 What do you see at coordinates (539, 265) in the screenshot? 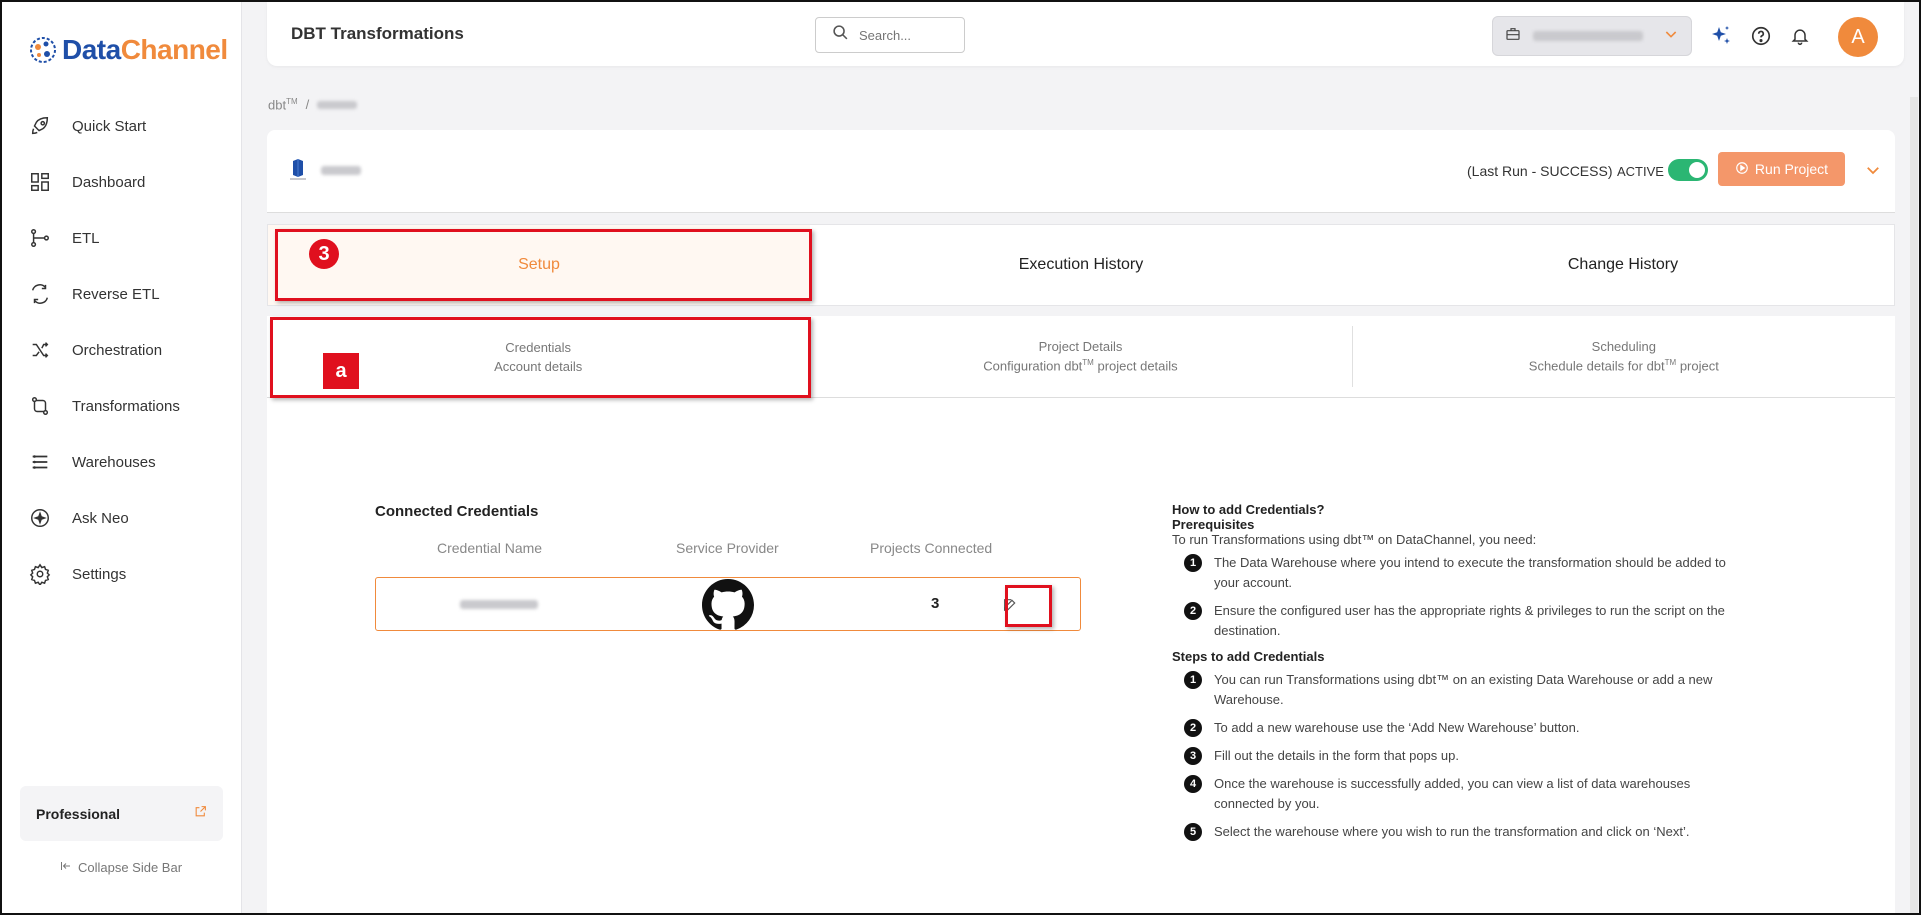
I see `tab-setup: Setup` at bounding box center [539, 265].